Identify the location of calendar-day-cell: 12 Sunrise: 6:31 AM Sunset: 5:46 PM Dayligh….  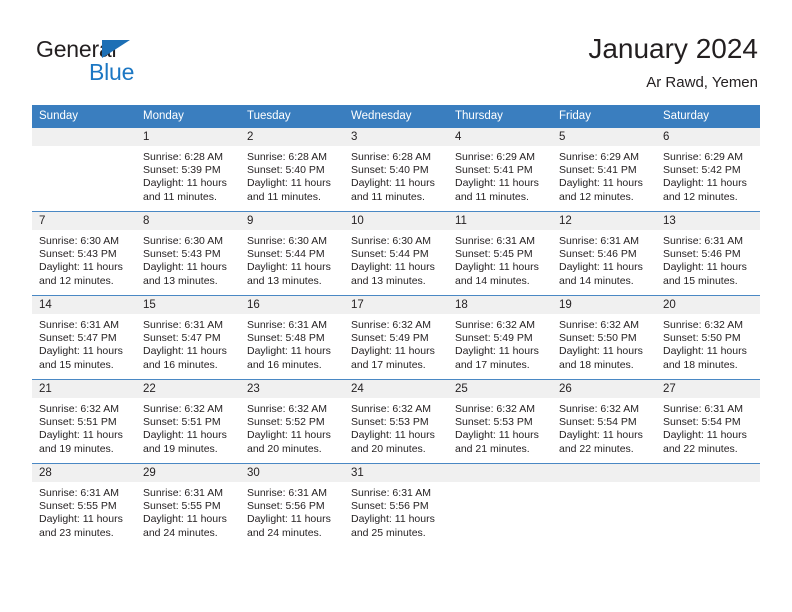
(604, 253).